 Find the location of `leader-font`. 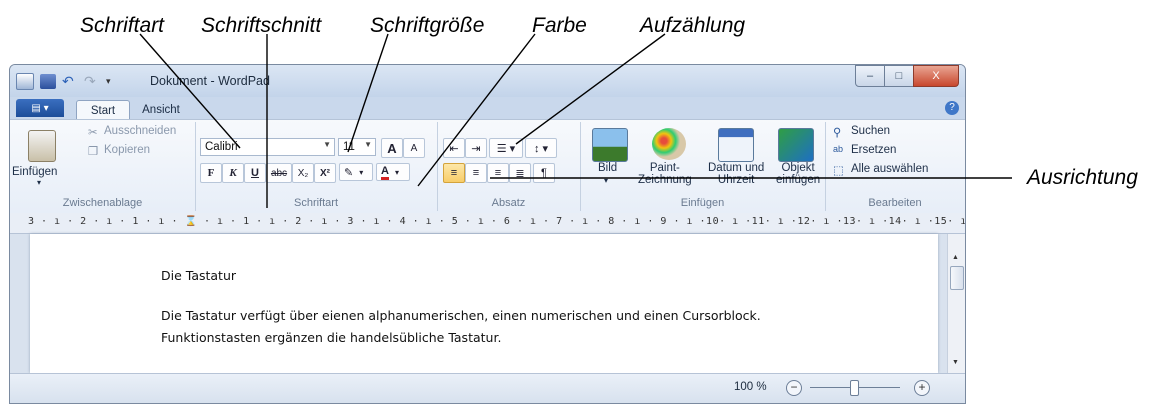

leader-font is located at coordinates (190, 91).